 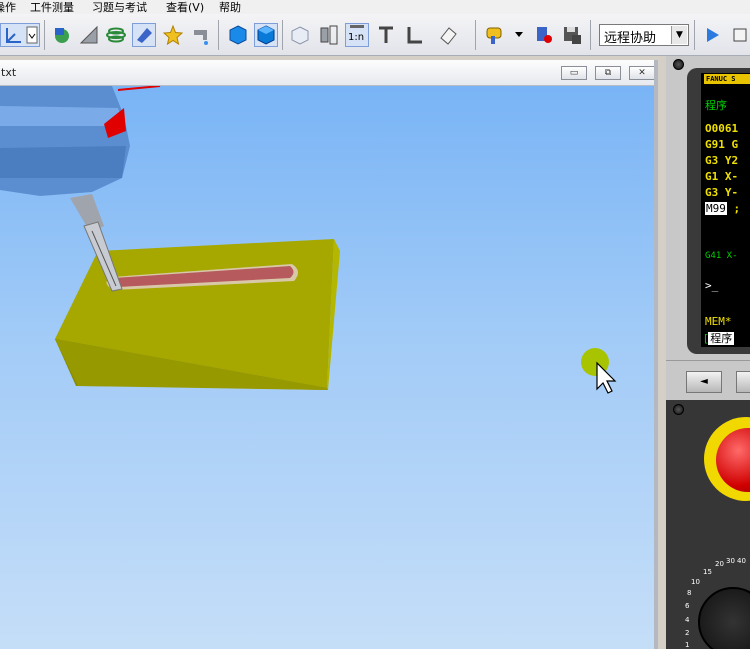 What do you see at coordinates (739, 35) in the screenshot?
I see `stop-icon` at bounding box center [739, 35].